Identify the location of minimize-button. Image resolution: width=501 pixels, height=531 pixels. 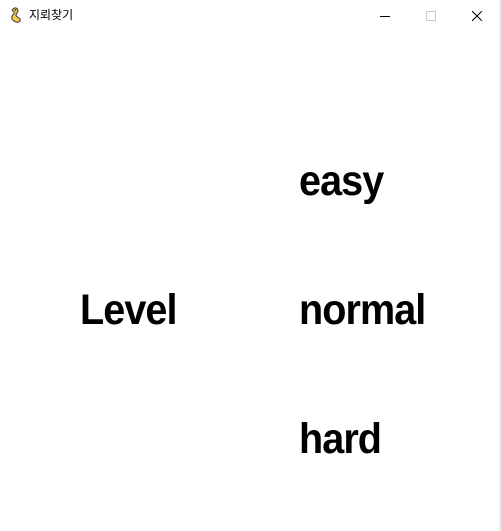
(385, 15).